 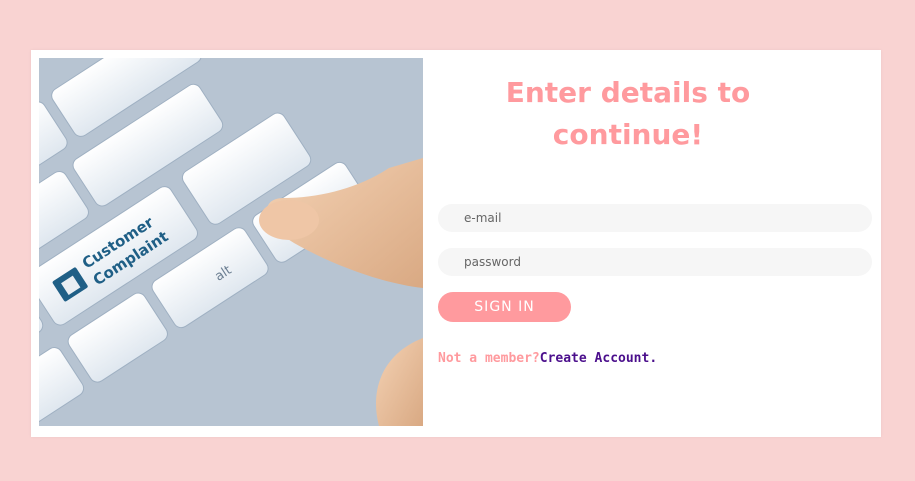 What do you see at coordinates (628, 113) in the screenshot?
I see `form-heading: Enter details to continue!` at bounding box center [628, 113].